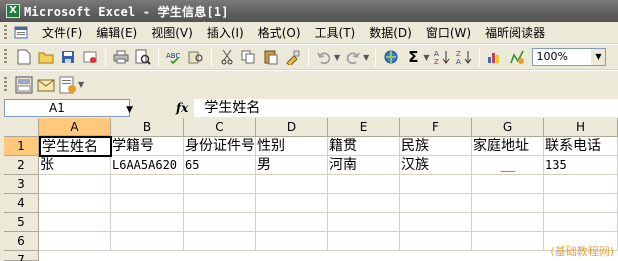 The width and height of the screenshot is (618, 261). What do you see at coordinates (90, 57) in the screenshot?
I see `permission-icon` at bounding box center [90, 57].